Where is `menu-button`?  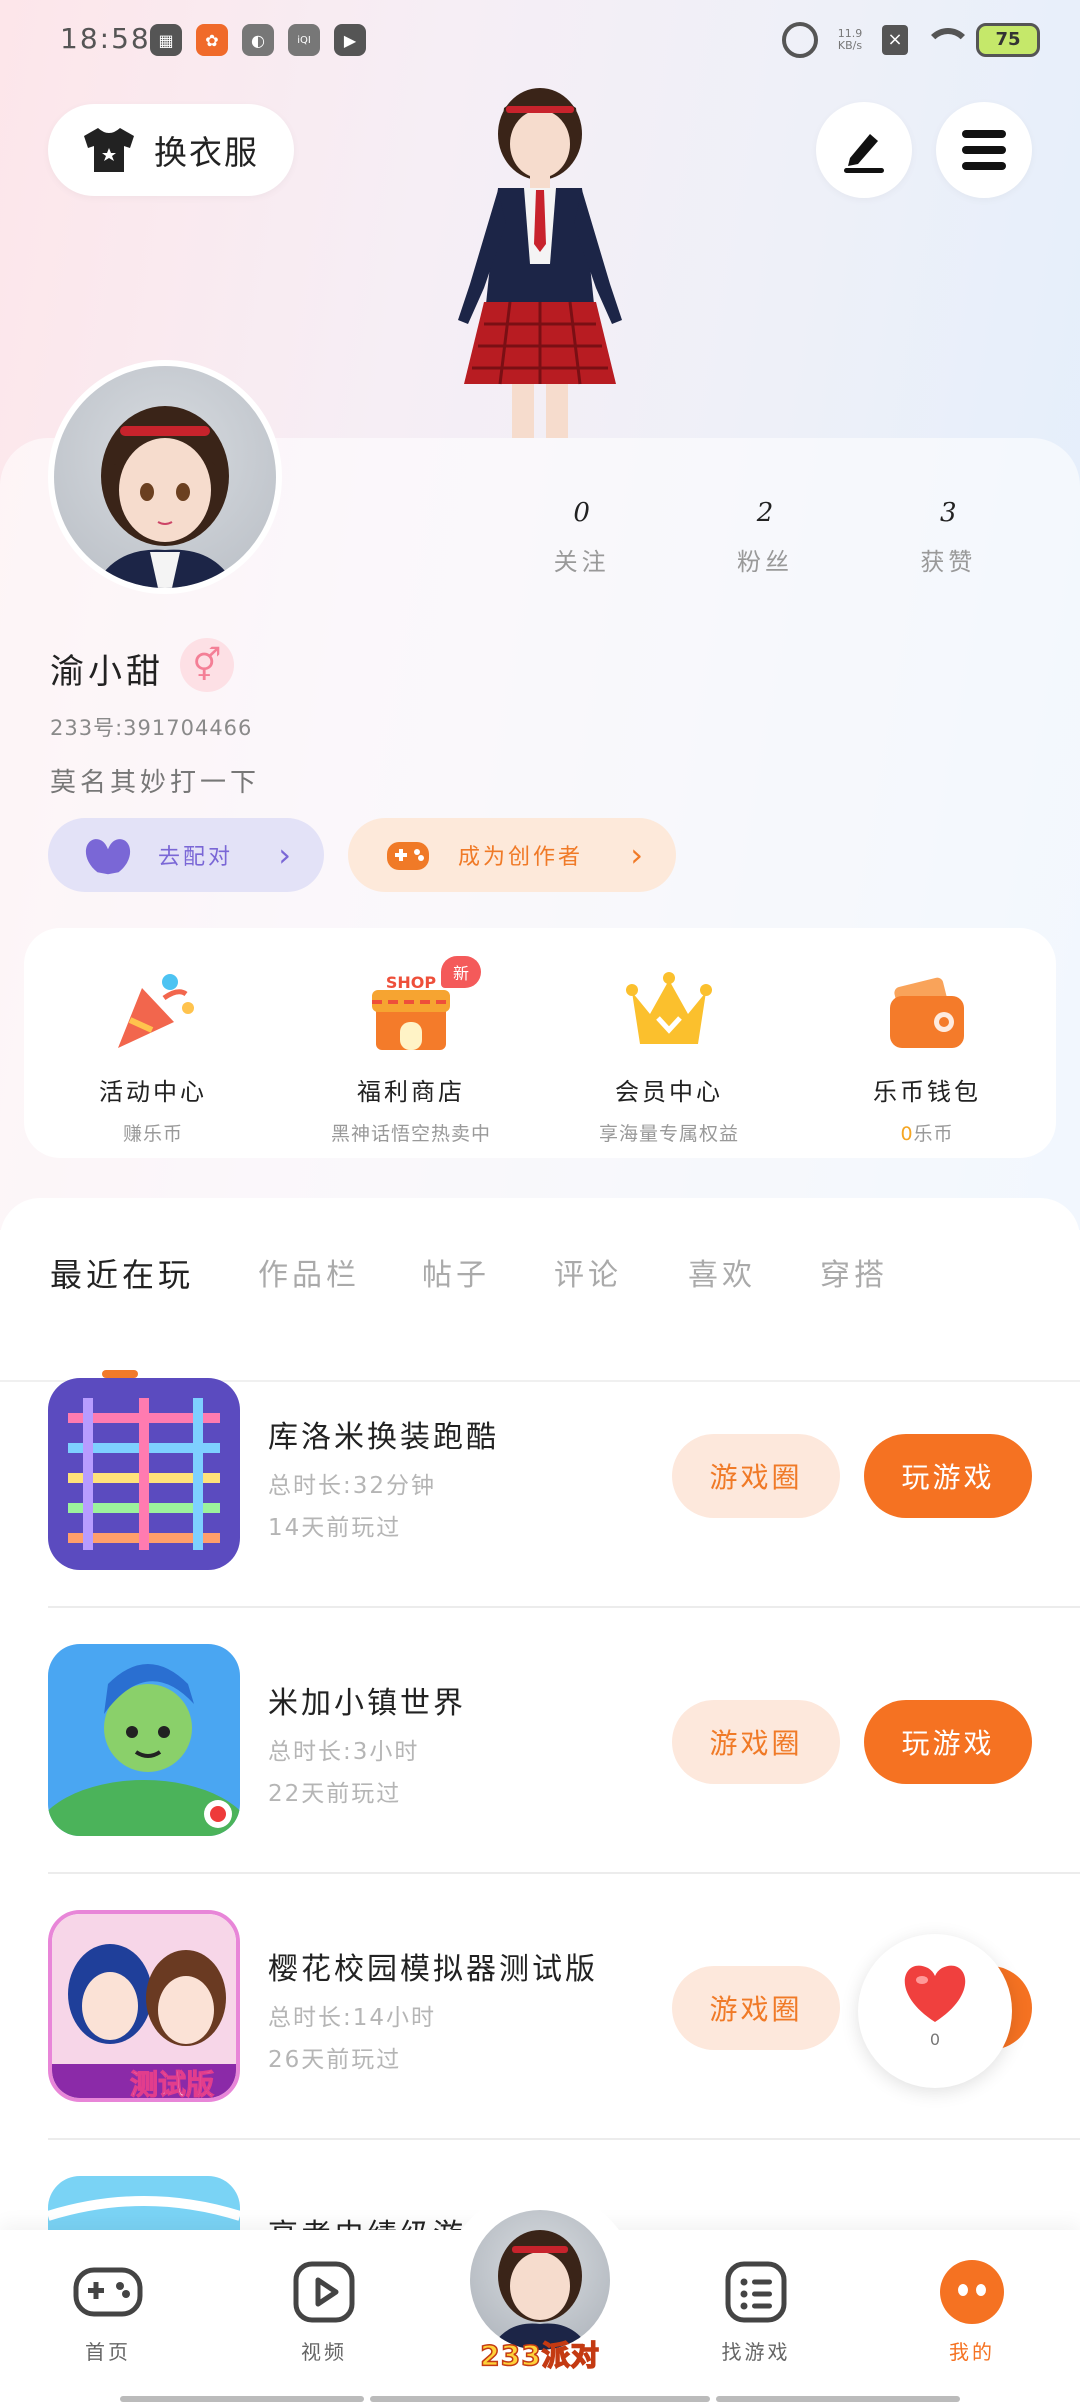 menu-button is located at coordinates (984, 150).